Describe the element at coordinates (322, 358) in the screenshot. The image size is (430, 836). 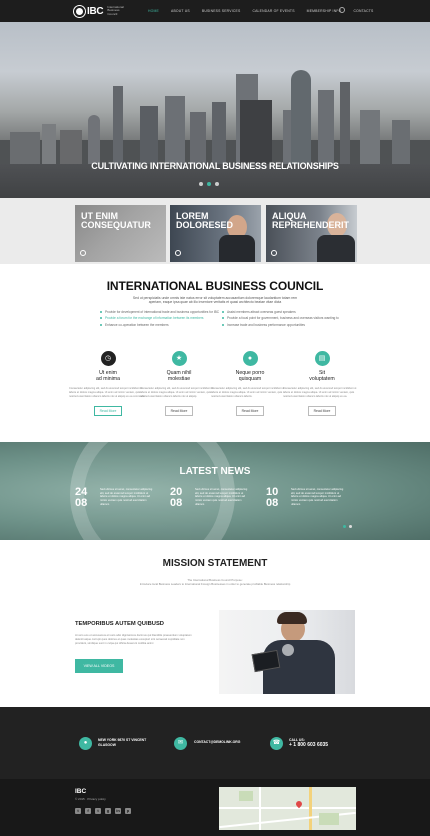
I see `document-icon: ▤` at that location.